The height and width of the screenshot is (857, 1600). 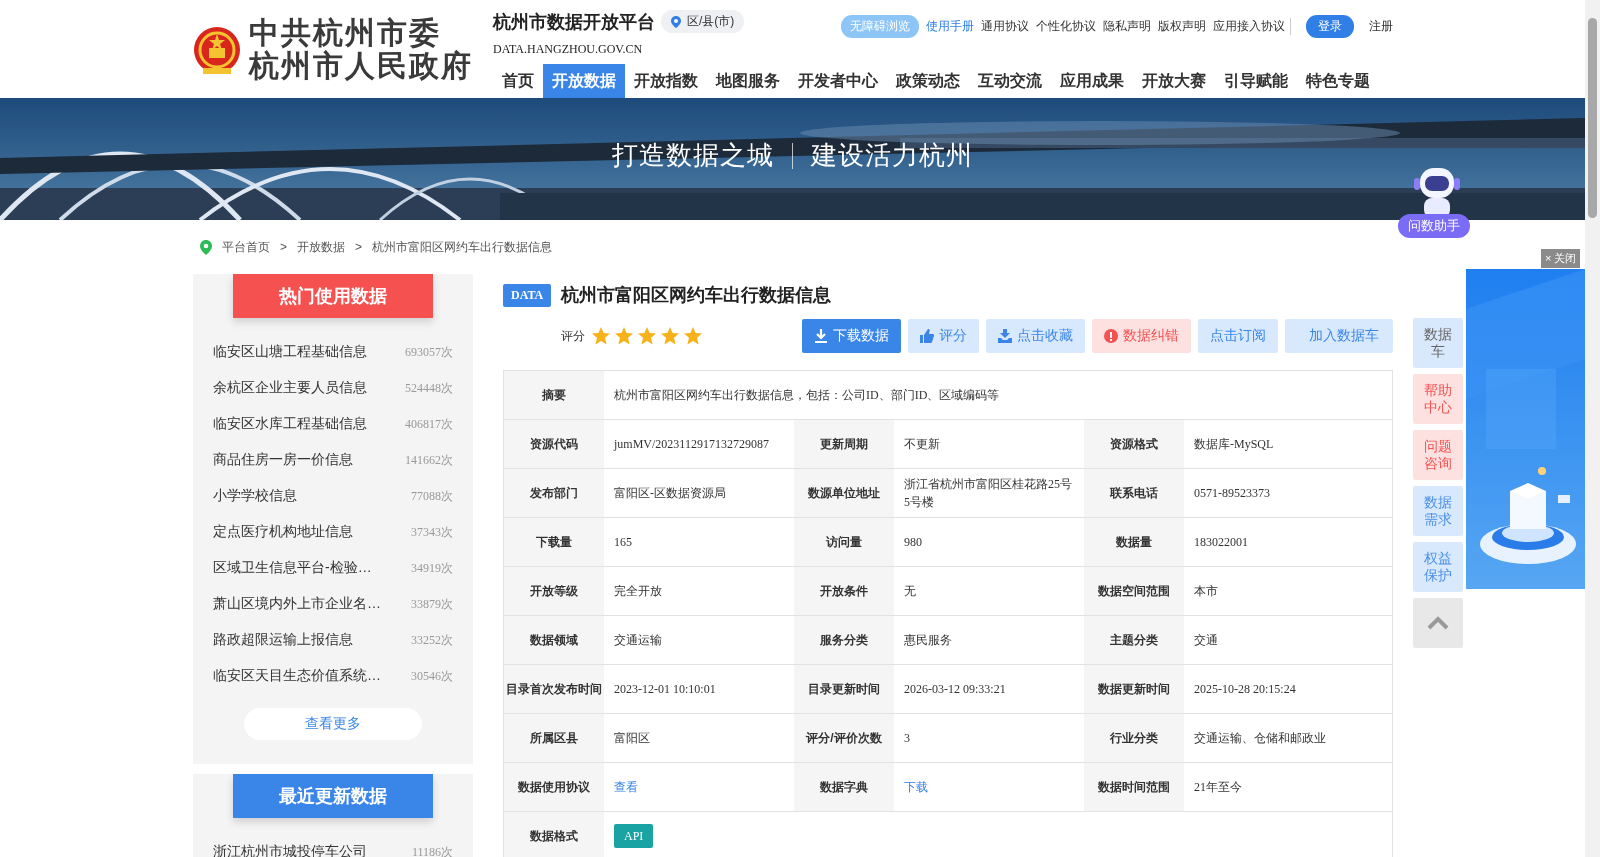 What do you see at coordinates (1134, 738) in the screenshot?
I see `field-label: 行业分类` at bounding box center [1134, 738].